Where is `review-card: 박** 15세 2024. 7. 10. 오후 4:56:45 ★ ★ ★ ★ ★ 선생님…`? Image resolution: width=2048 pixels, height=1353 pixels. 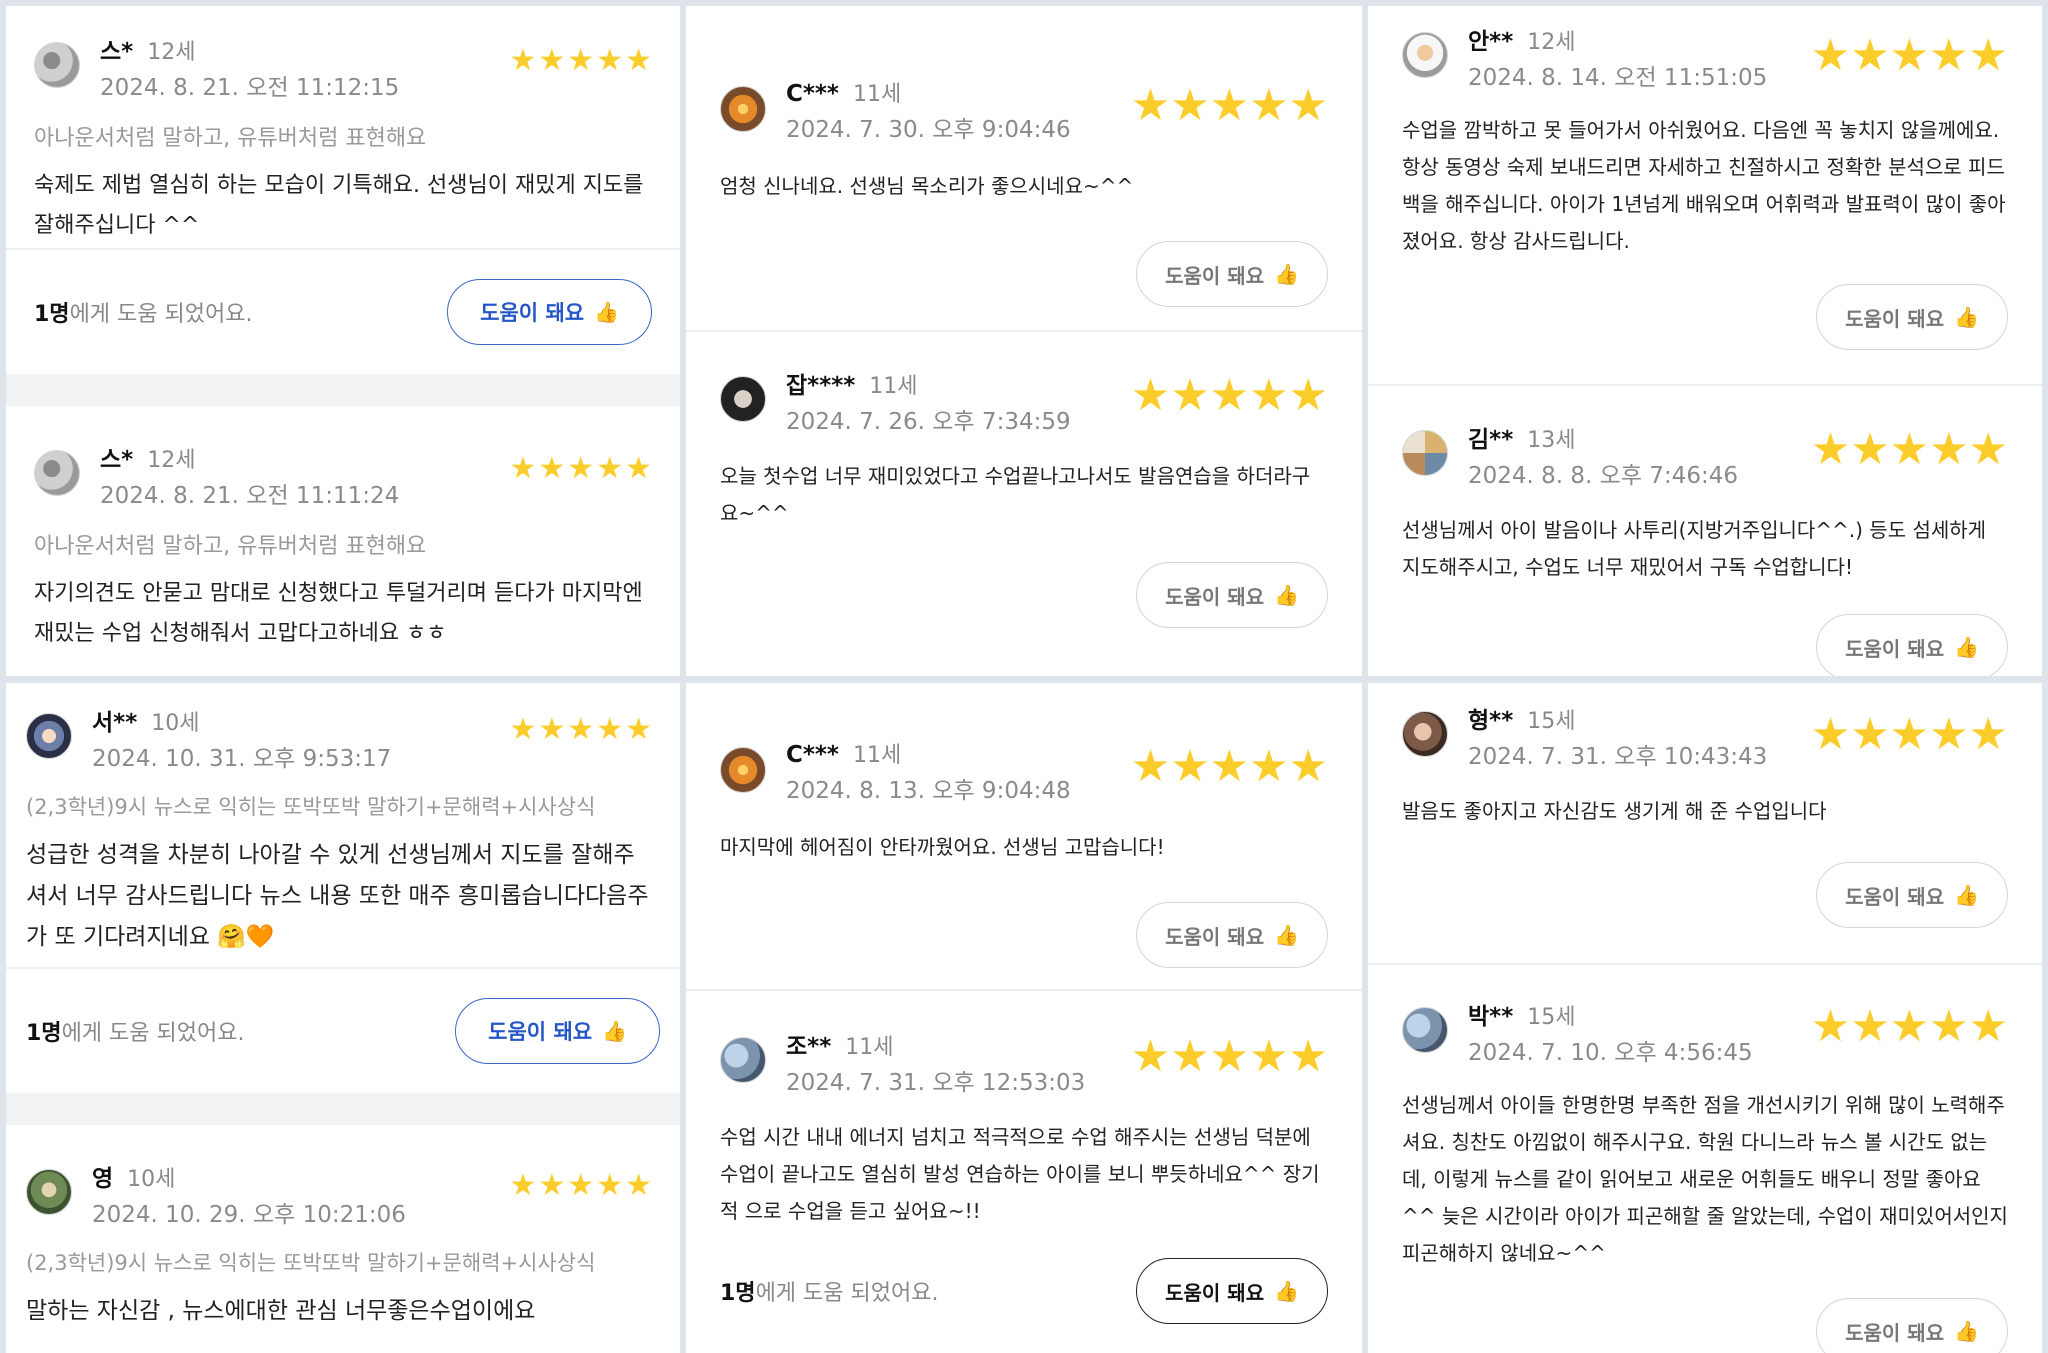 review-card: 박** 15세 2024. 7. 10. 오후 4:56:45 ★ ★ ★ ★ ★ 선생님… is located at coordinates (1705, 1159).